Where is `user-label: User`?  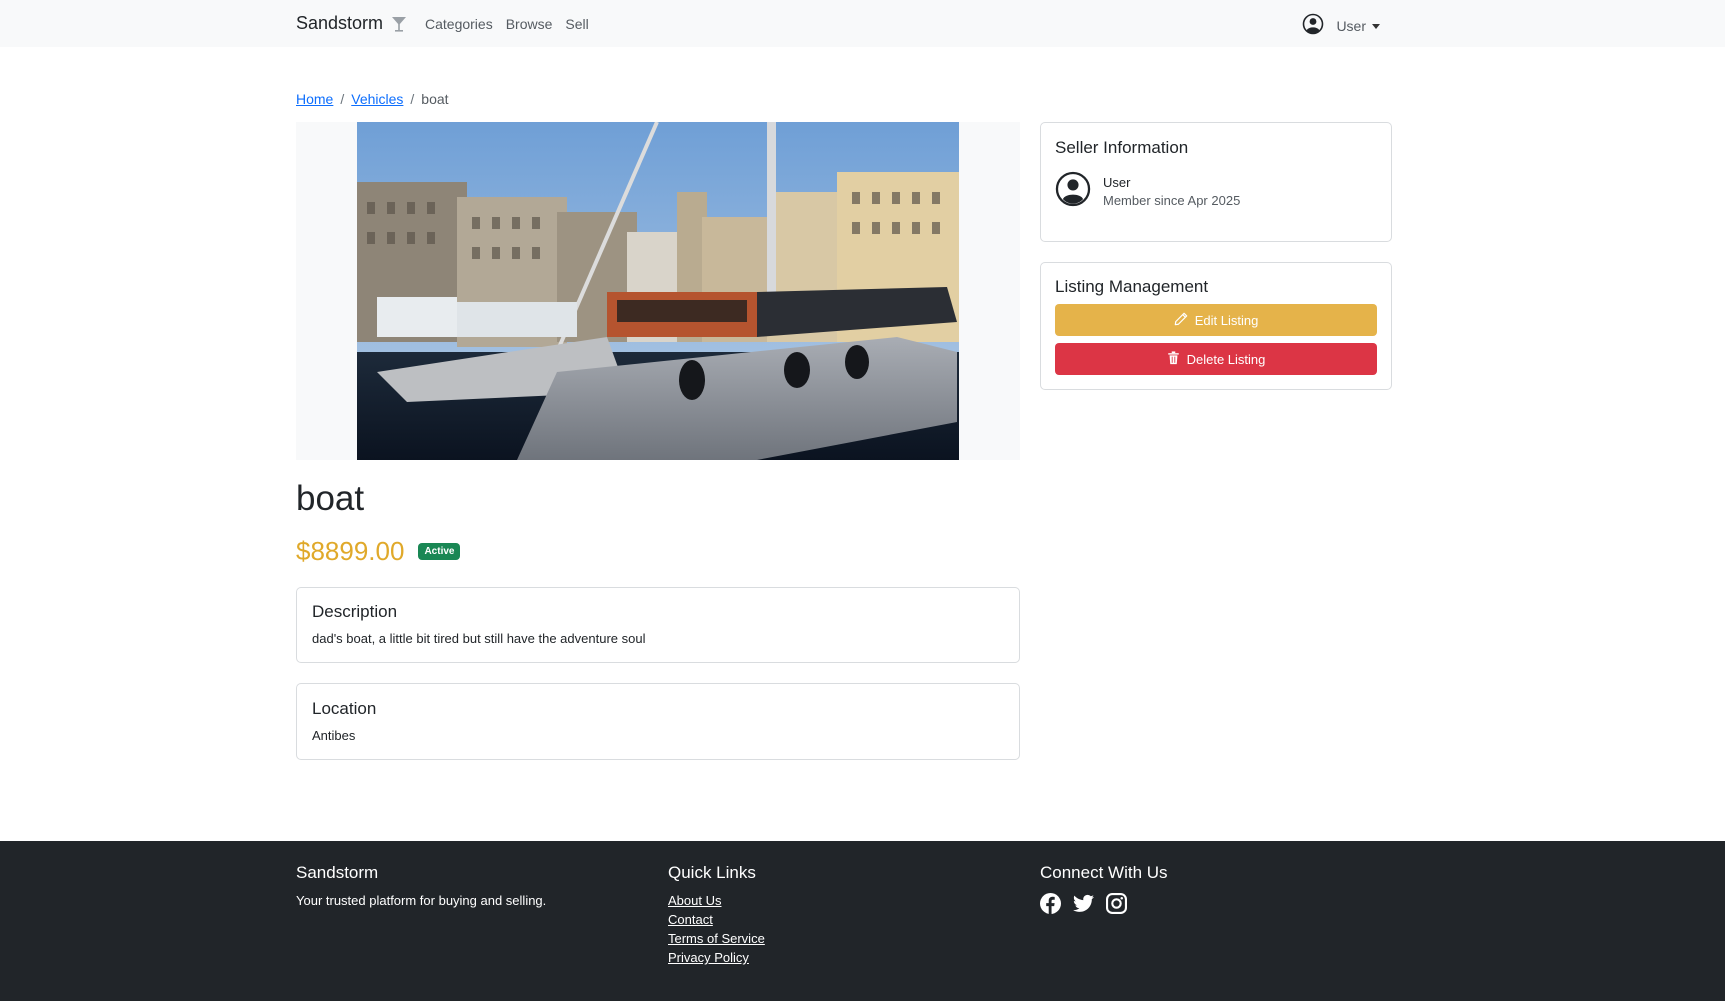
user-label: User is located at coordinates (1351, 25).